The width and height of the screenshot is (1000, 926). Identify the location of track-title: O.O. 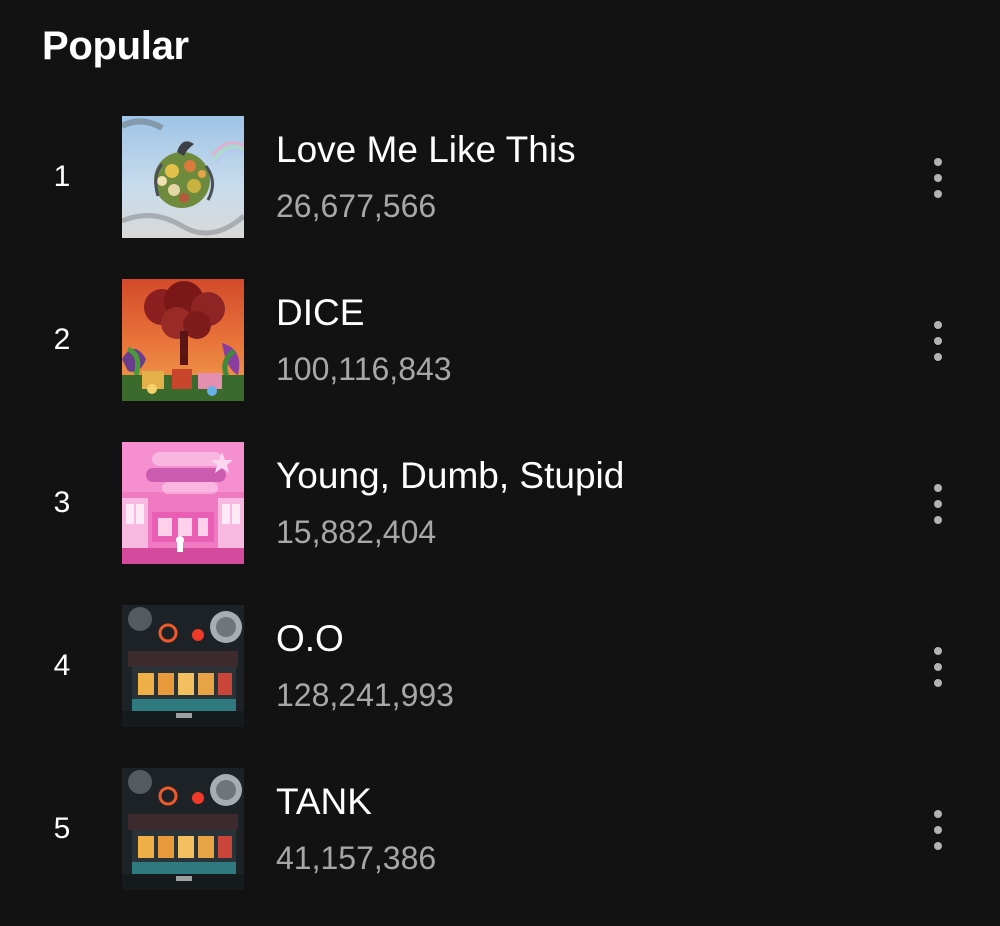
(310, 639).